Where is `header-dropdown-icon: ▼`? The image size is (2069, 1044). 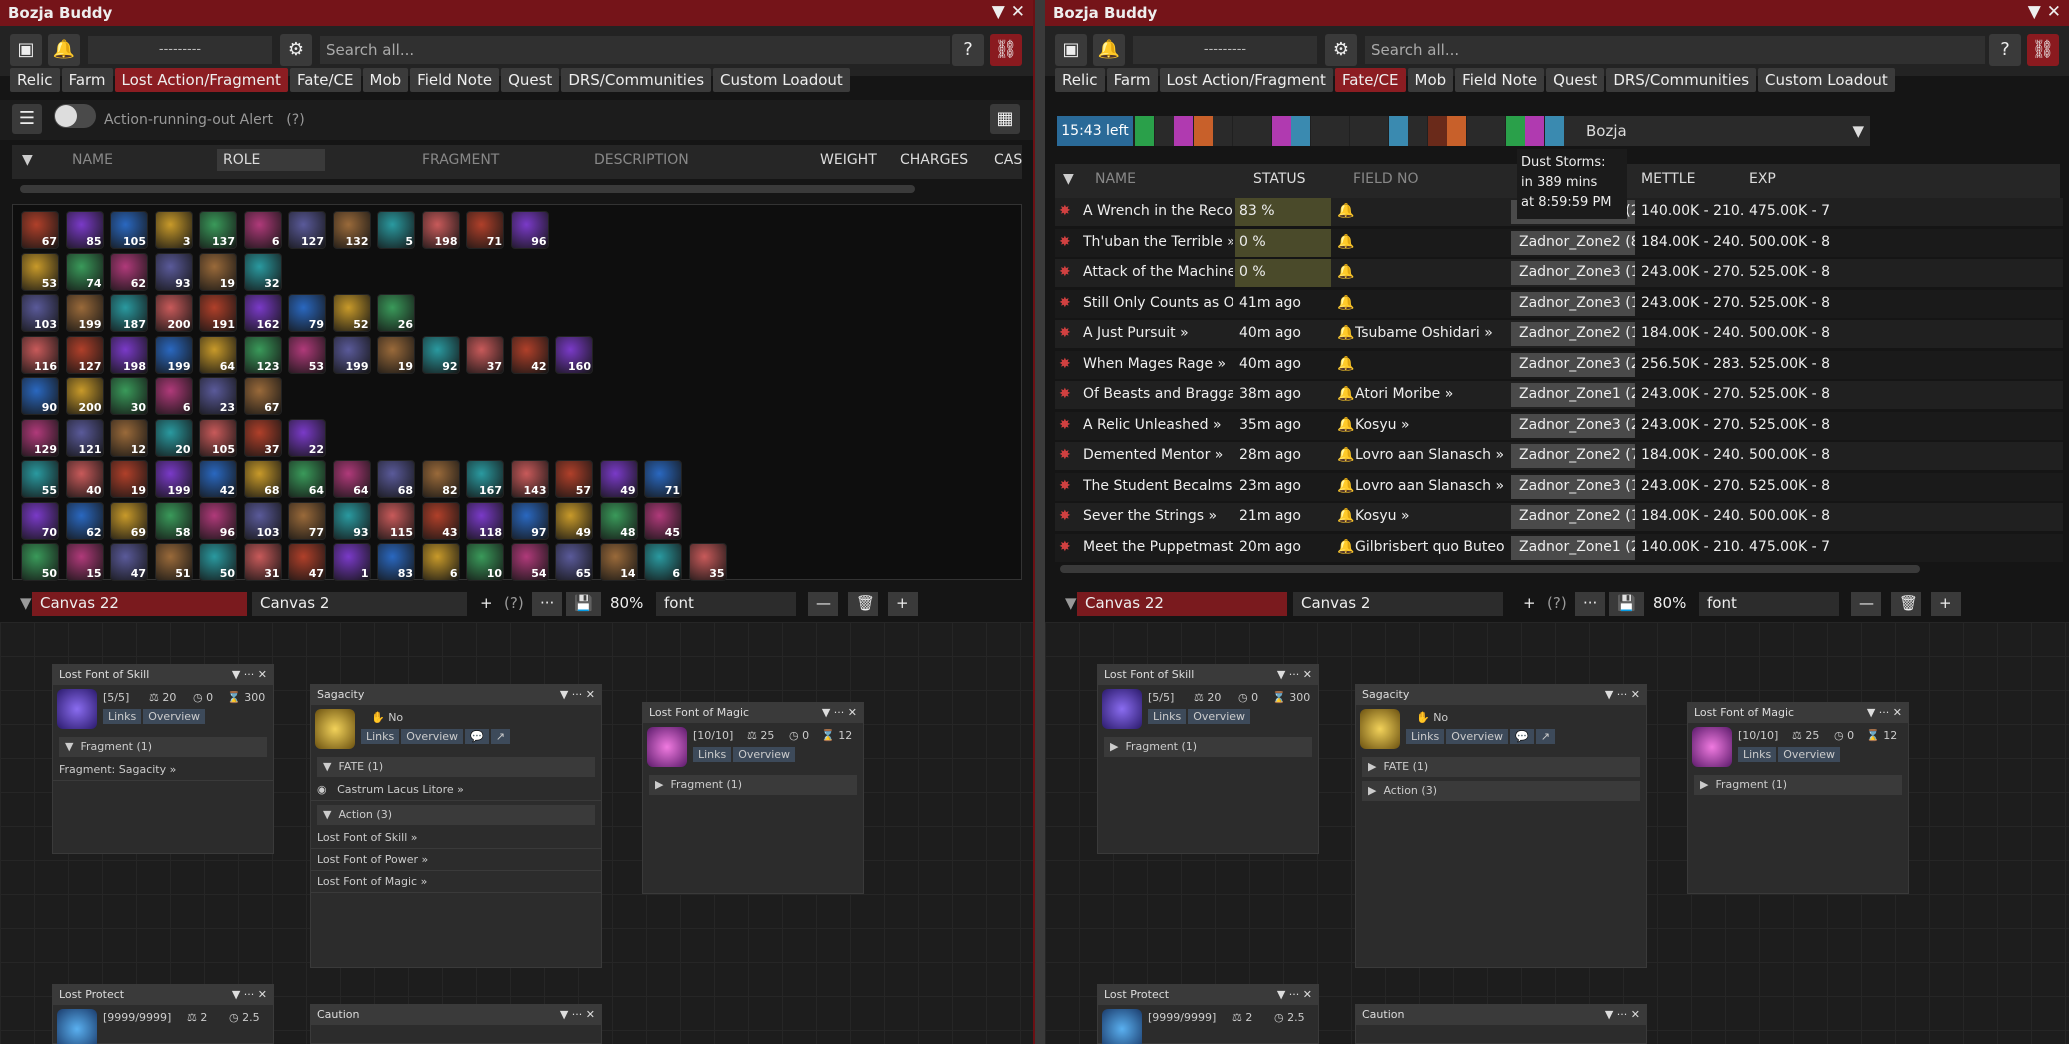 header-dropdown-icon: ▼ is located at coordinates (27, 160).